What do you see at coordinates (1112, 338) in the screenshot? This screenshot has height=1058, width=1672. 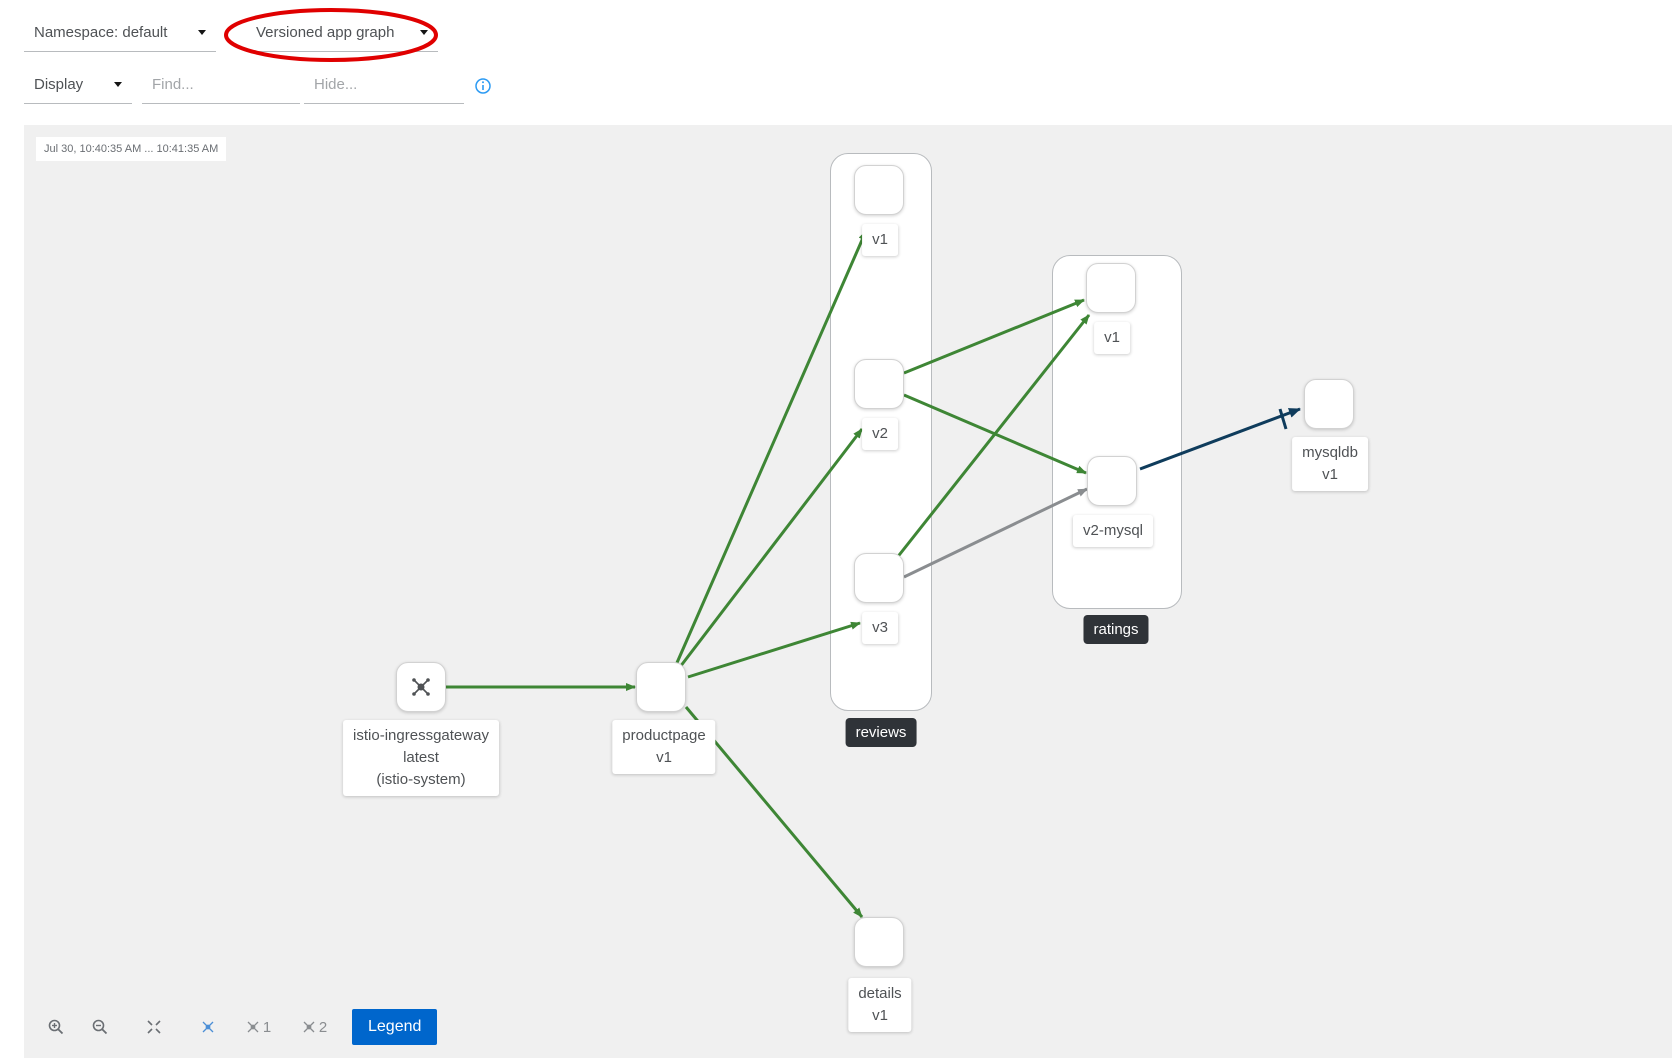 I see `node-label-ratings-v1: v1` at bounding box center [1112, 338].